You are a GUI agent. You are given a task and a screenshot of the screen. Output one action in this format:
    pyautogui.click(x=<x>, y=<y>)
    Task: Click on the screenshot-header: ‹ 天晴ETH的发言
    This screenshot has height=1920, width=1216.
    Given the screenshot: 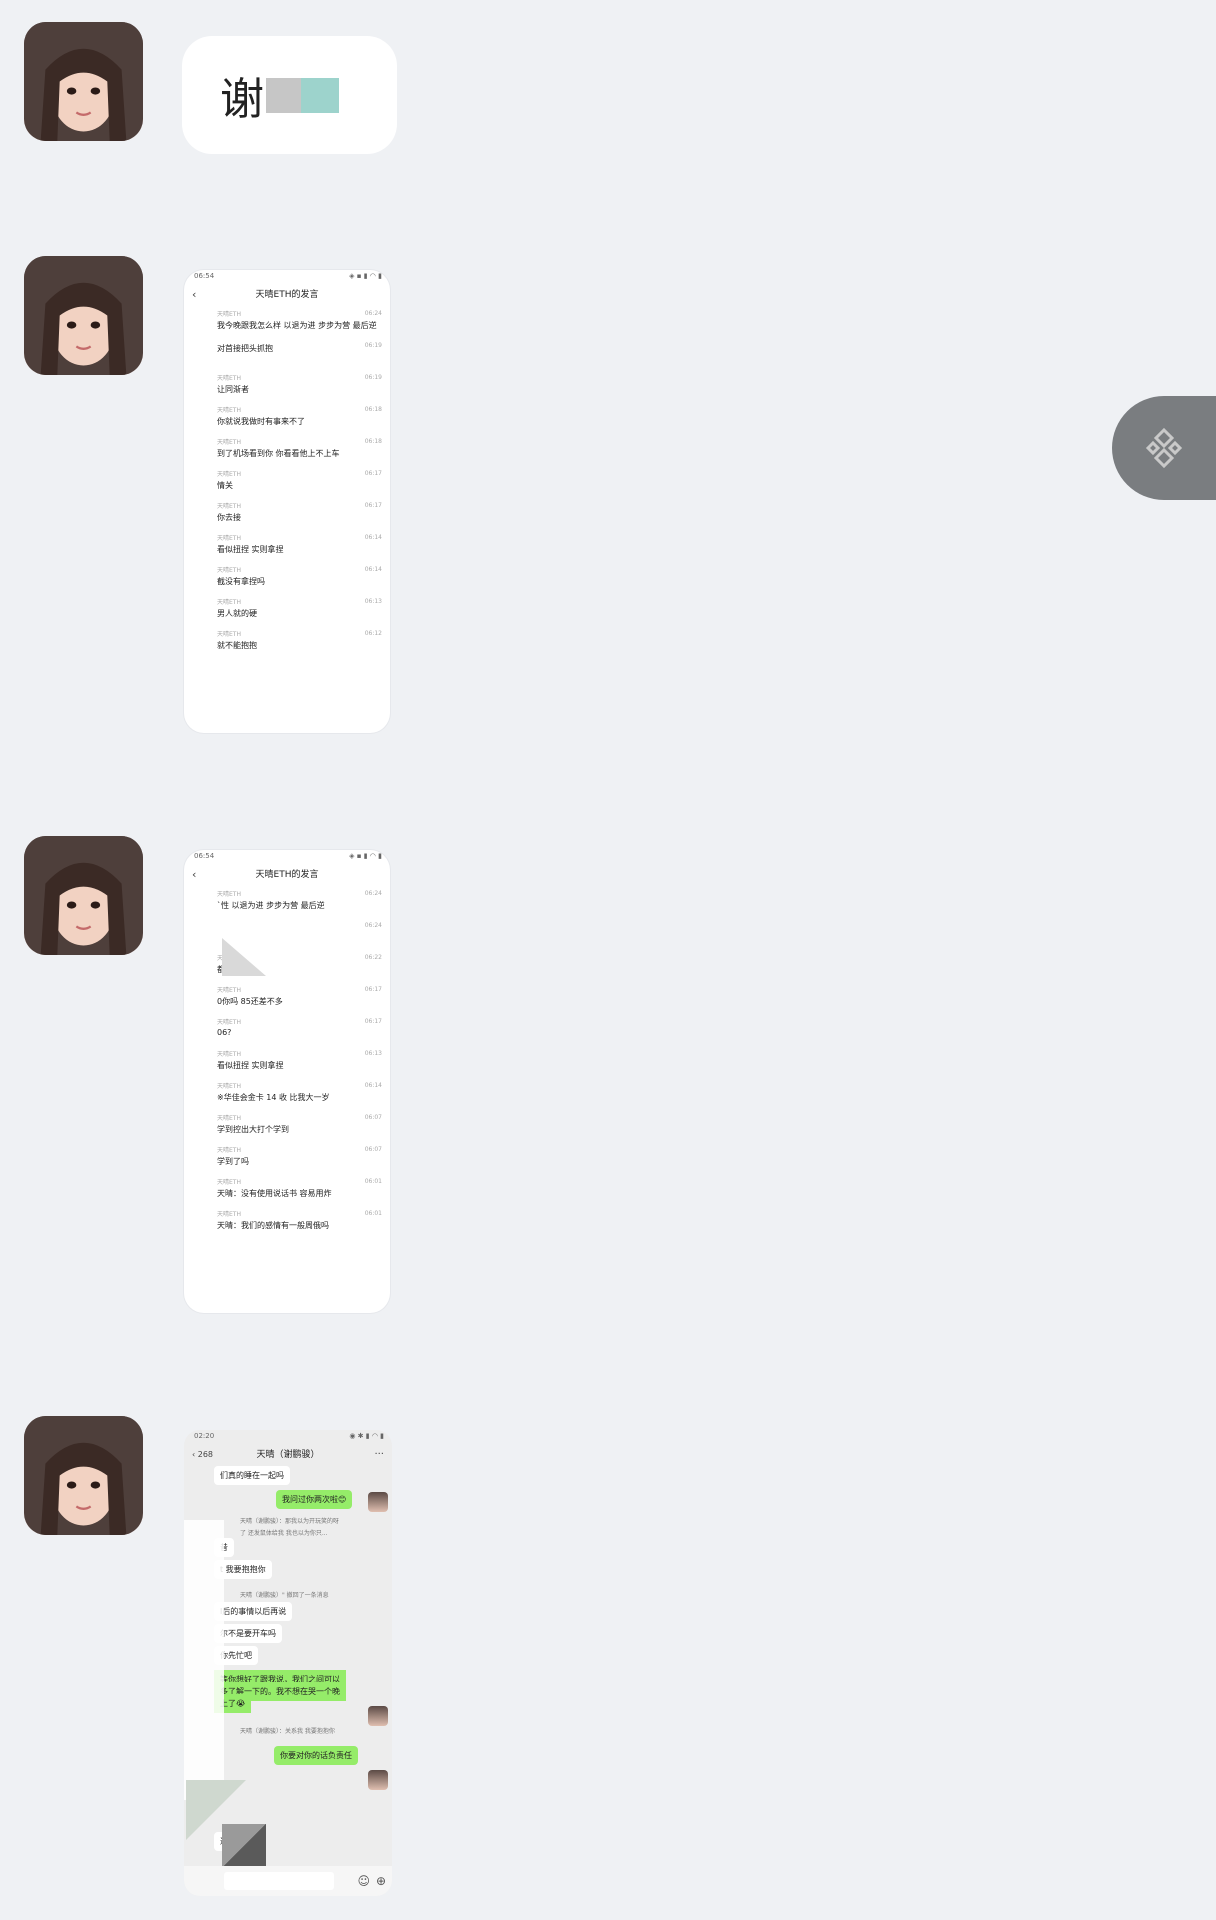 What is the action you would take?
    pyautogui.click(x=287, y=295)
    